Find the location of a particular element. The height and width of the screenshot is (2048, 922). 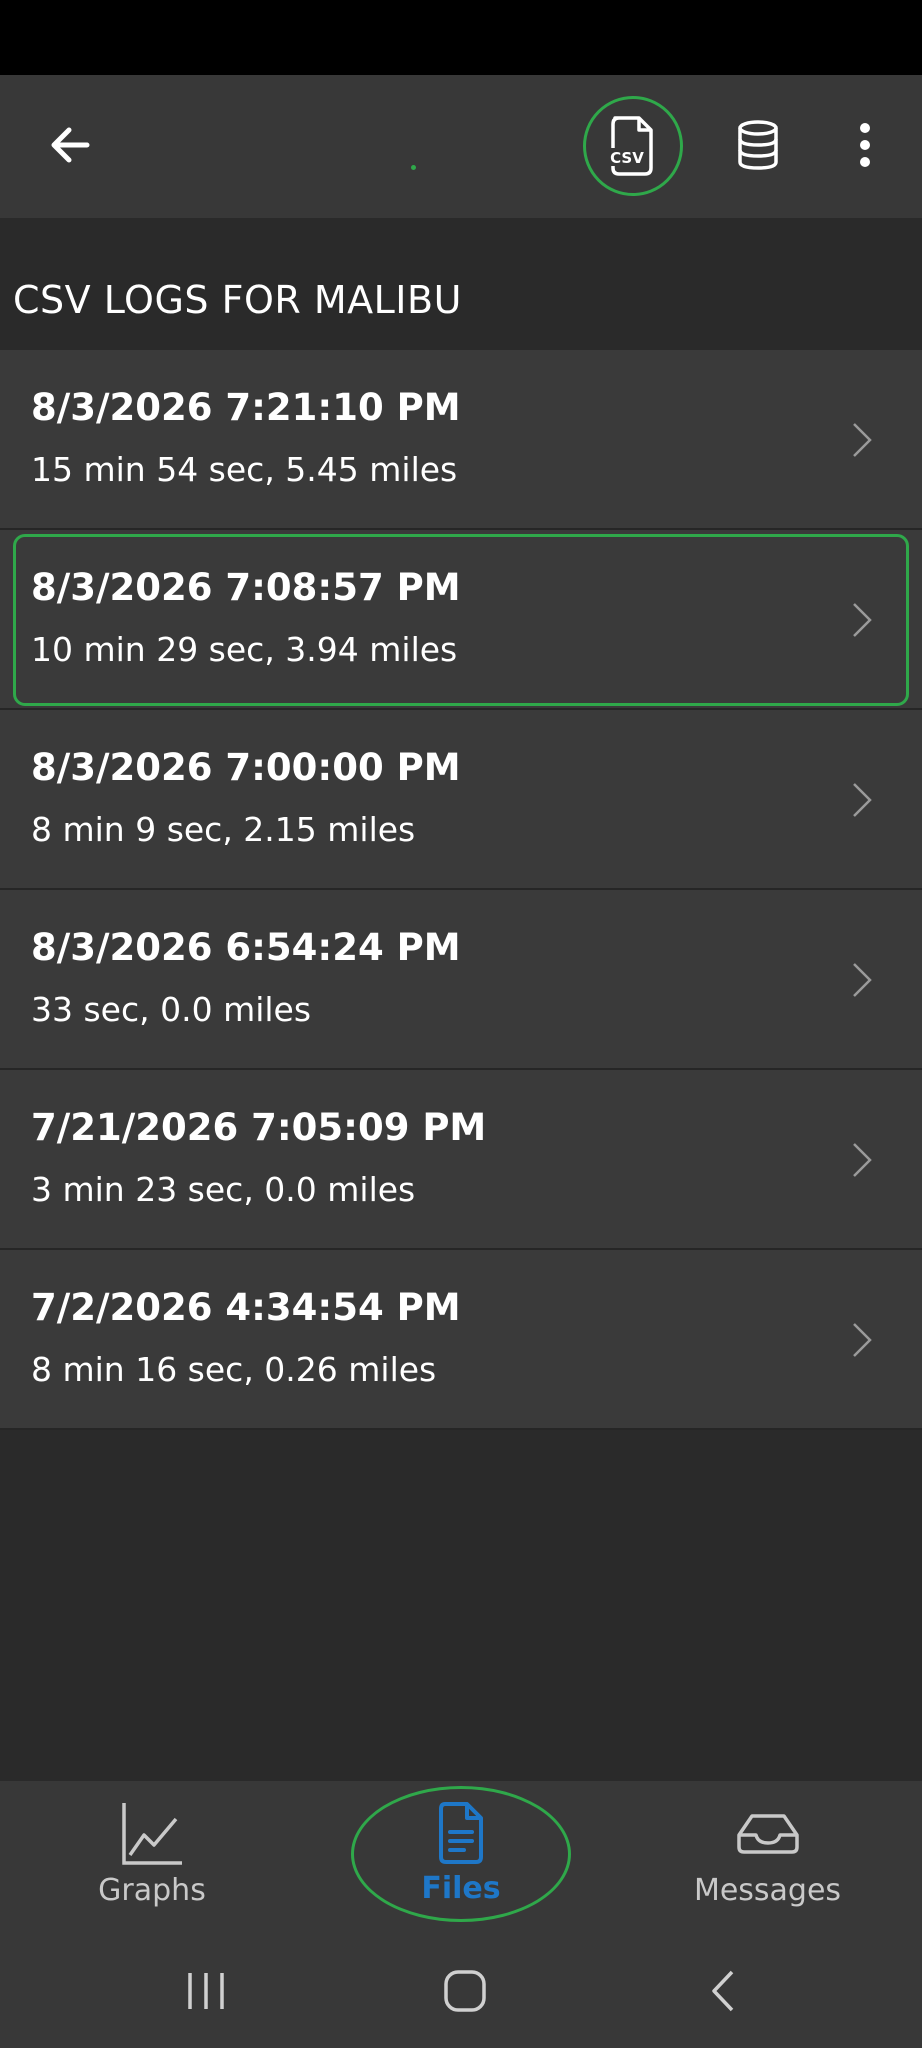

nav-tab-messages: Messages is located at coordinates (767, 1856).